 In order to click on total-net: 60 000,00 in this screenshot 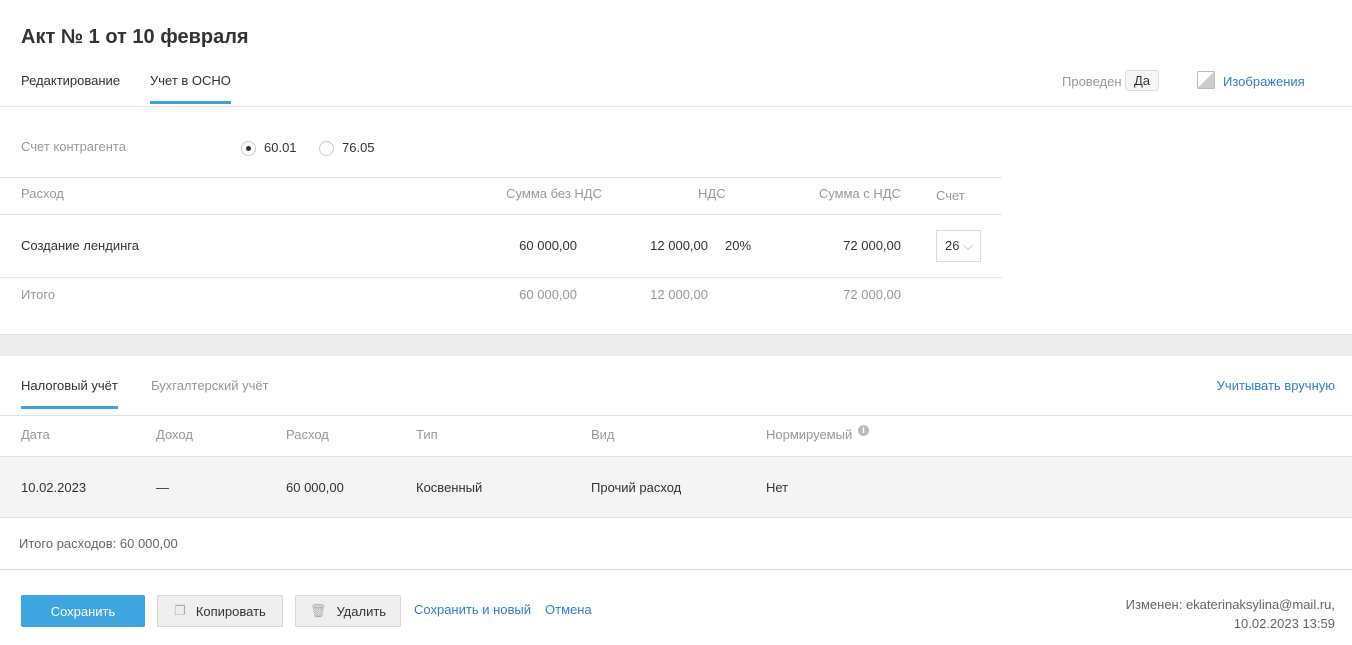, I will do `click(548, 294)`.